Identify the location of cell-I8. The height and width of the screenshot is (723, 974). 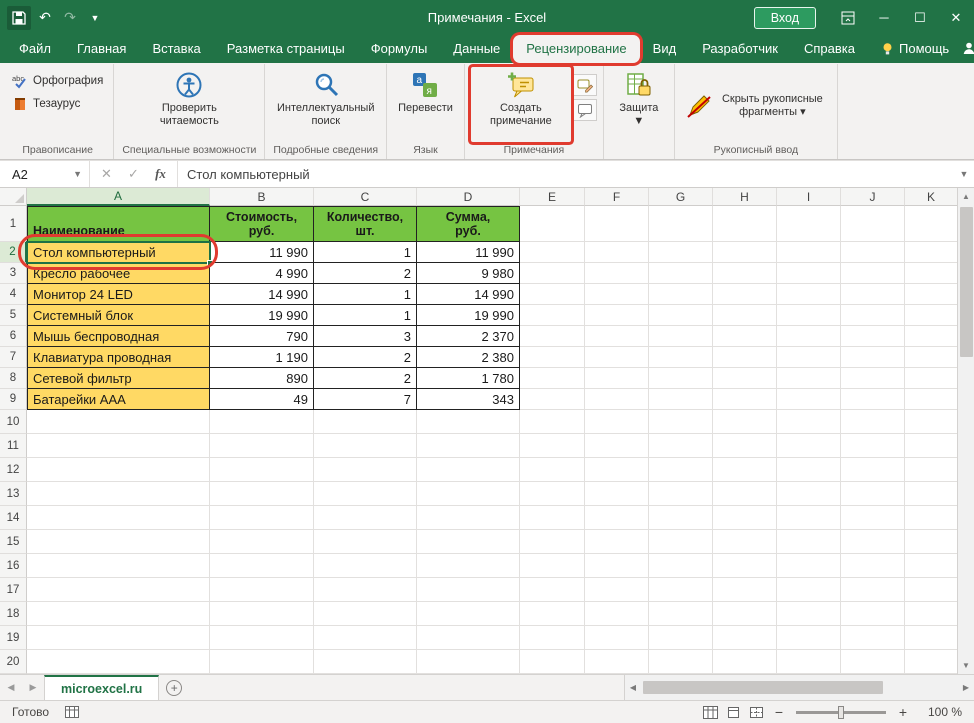
(809, 378).